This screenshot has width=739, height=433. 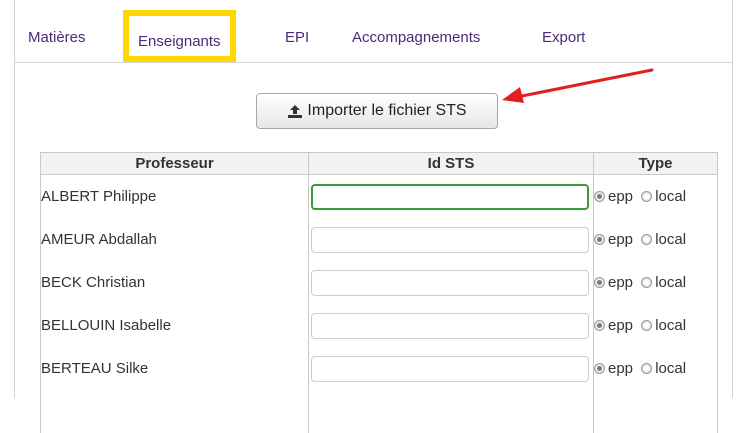 What do you see at coordinates (295, 111) in the screenshot?
I see `upload-icon` at bounding box center [295, 111].